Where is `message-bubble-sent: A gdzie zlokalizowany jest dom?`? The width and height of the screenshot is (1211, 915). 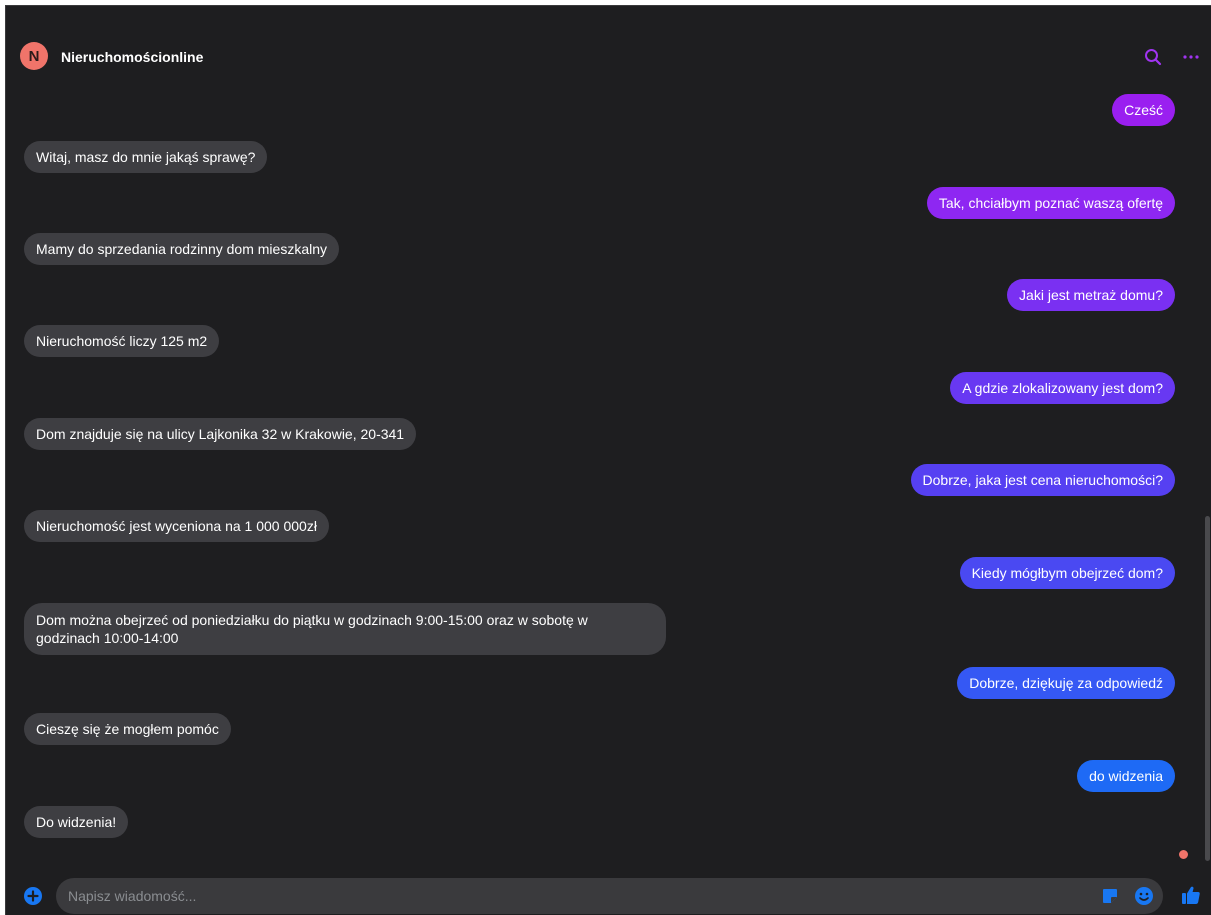
message-bubble-sent: A gdzie zlokalizowany jest dom? is located at coordinates (1062, 388).